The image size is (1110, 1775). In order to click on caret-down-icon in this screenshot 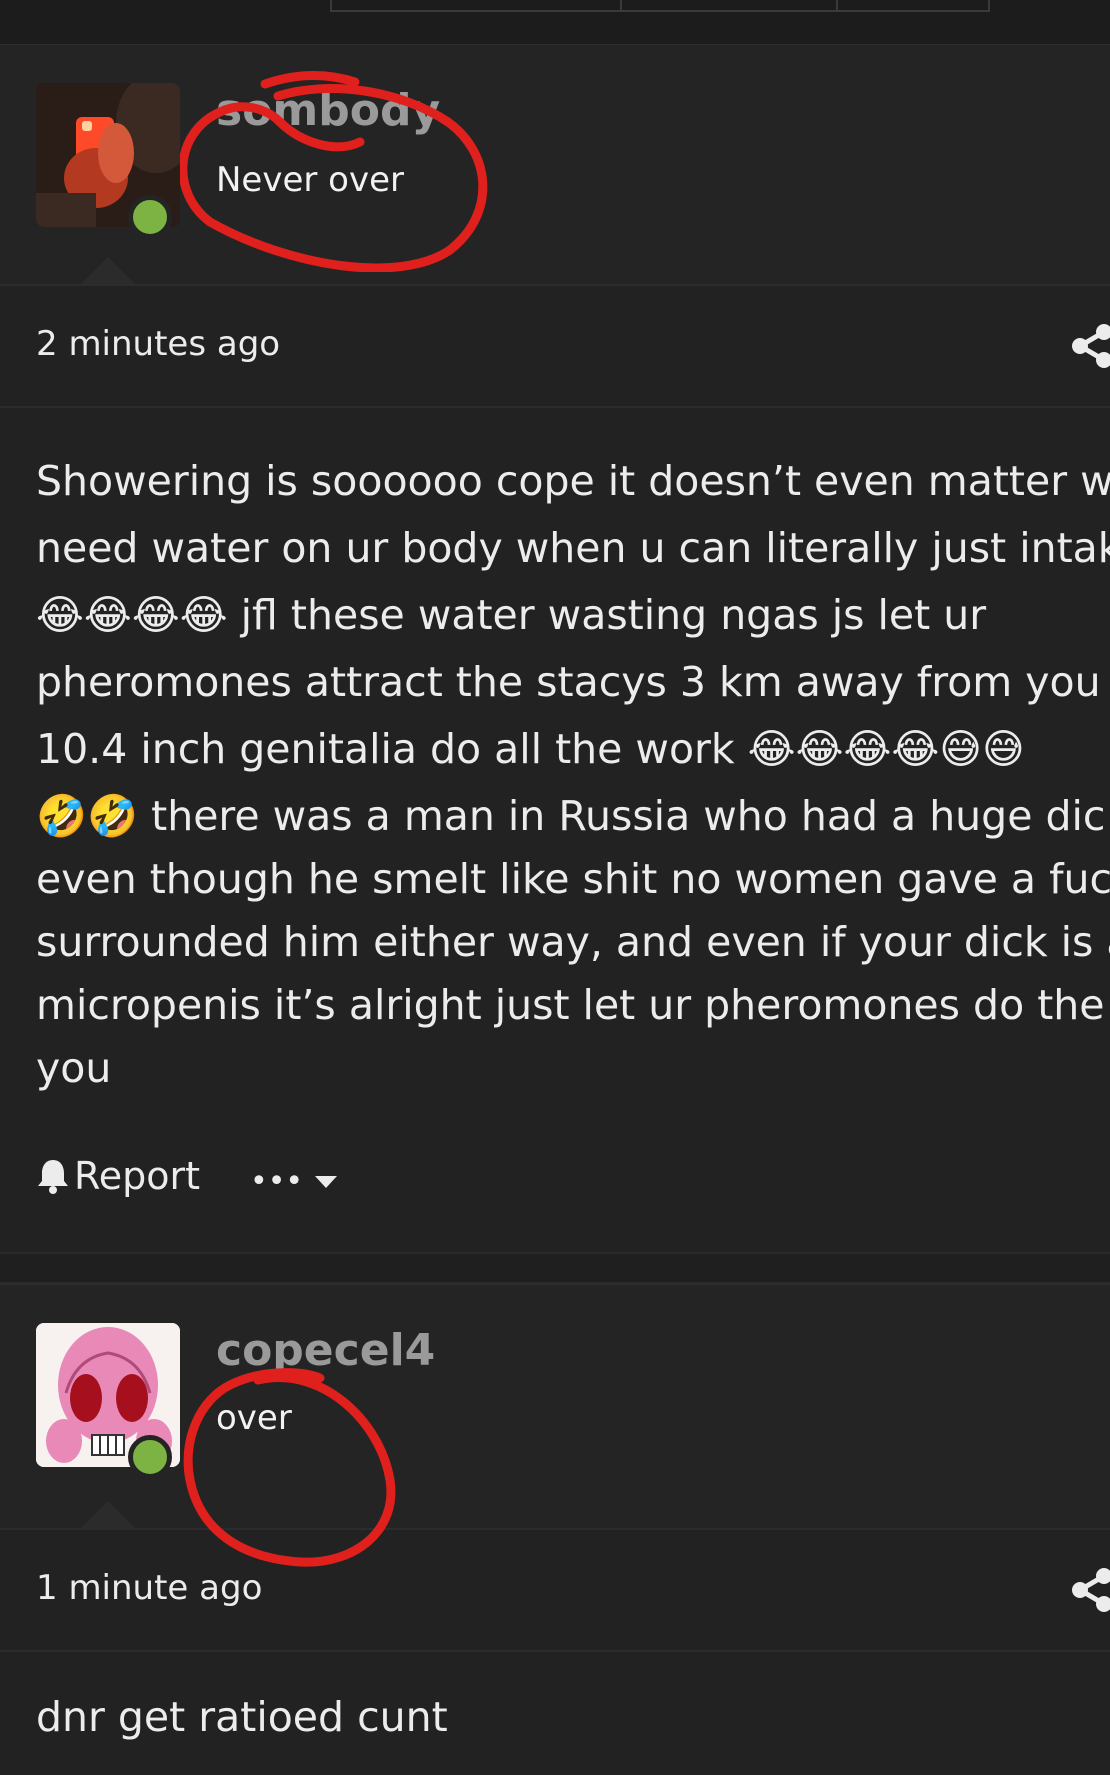, I will do `click(326, 1181)`.